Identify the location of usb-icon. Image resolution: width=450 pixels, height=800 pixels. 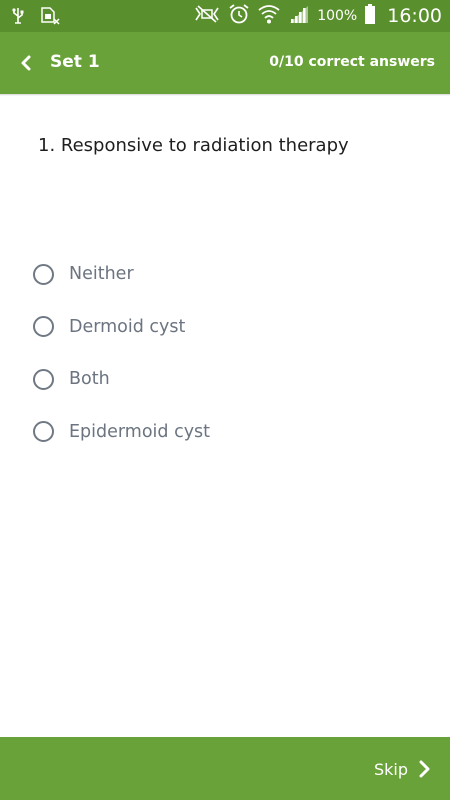
(18, 18).